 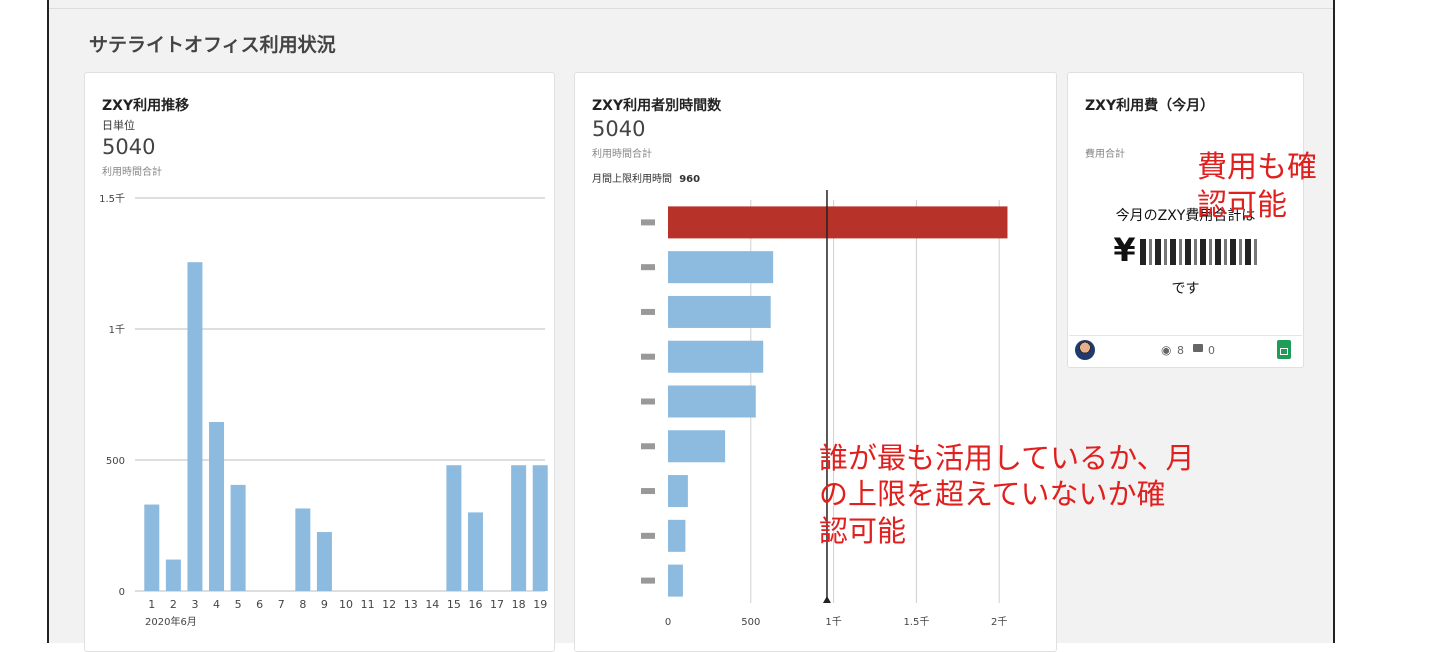 What do you see at coordinates (1198, 252) in the screenshot?
I see `masked-amount` at bounding box center [1198, 252].